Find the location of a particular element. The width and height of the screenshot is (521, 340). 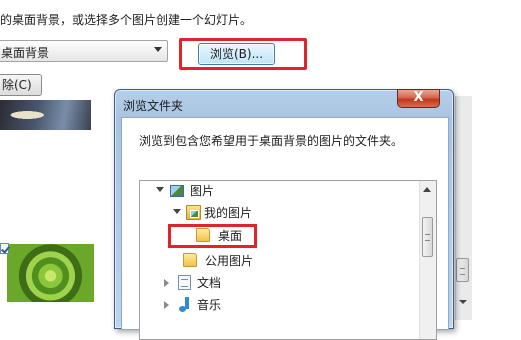

folder-icon is located at coordinates (190, 260).